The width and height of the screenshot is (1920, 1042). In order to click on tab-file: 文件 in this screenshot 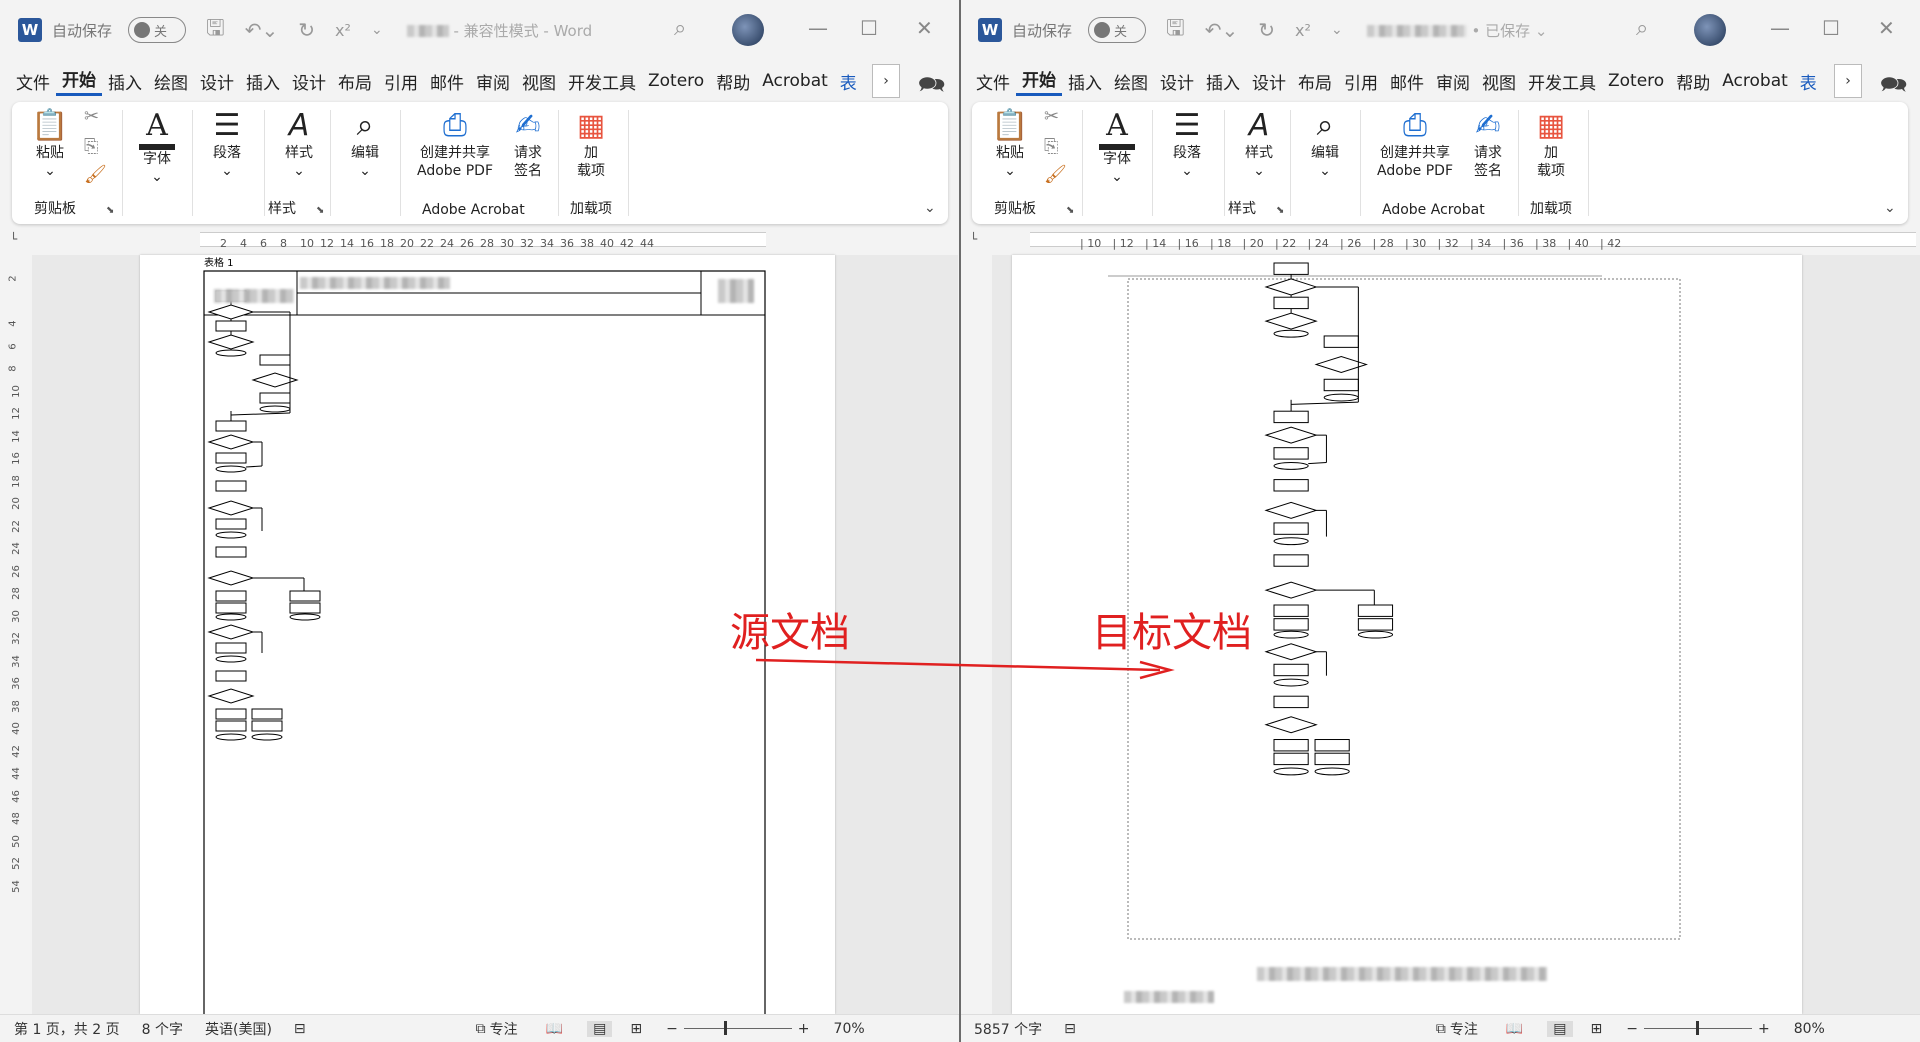, I will do `click(33, 81)`.